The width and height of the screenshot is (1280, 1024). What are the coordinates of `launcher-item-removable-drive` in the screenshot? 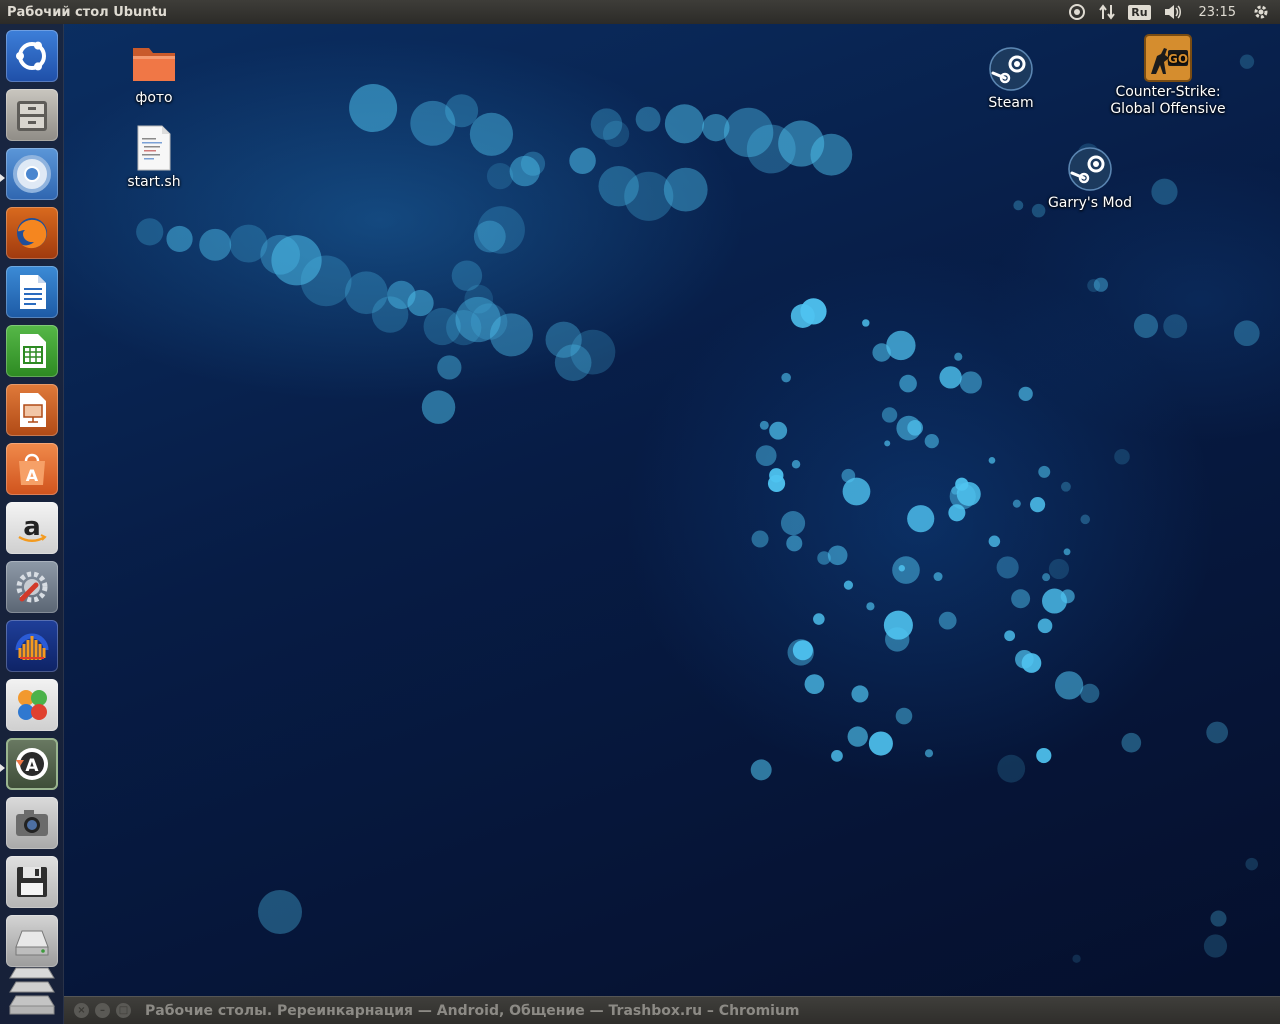 It's located at (32, 941).